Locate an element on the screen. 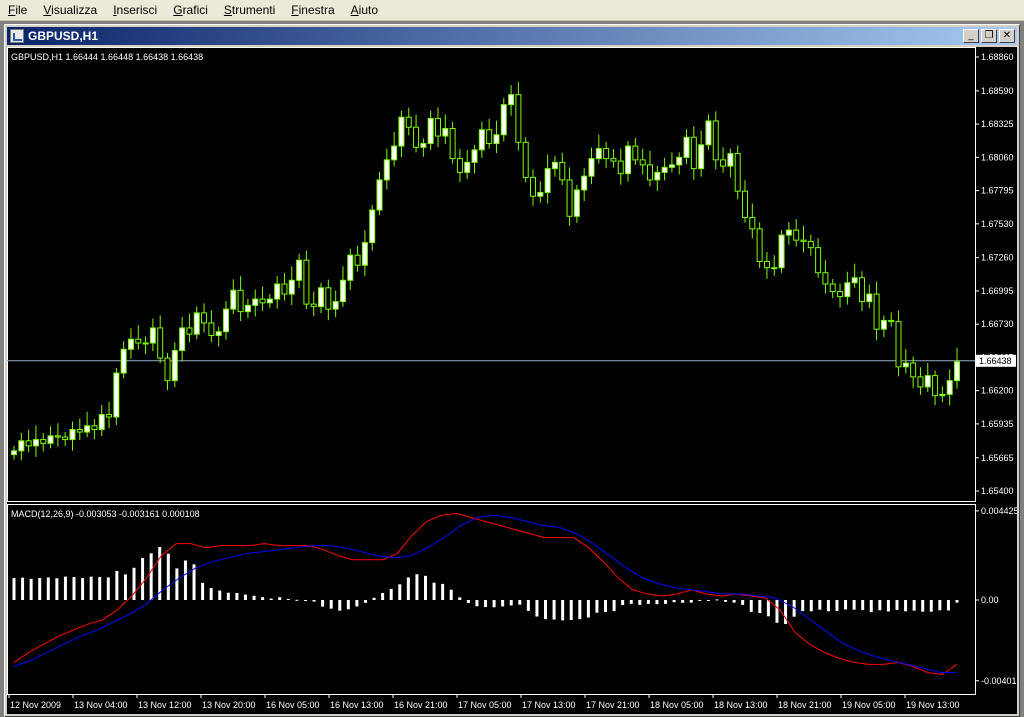 The height and width of the screenshot is (717, 1024). y-tick-label: 1.66995 is located at coordinates (997, 291).